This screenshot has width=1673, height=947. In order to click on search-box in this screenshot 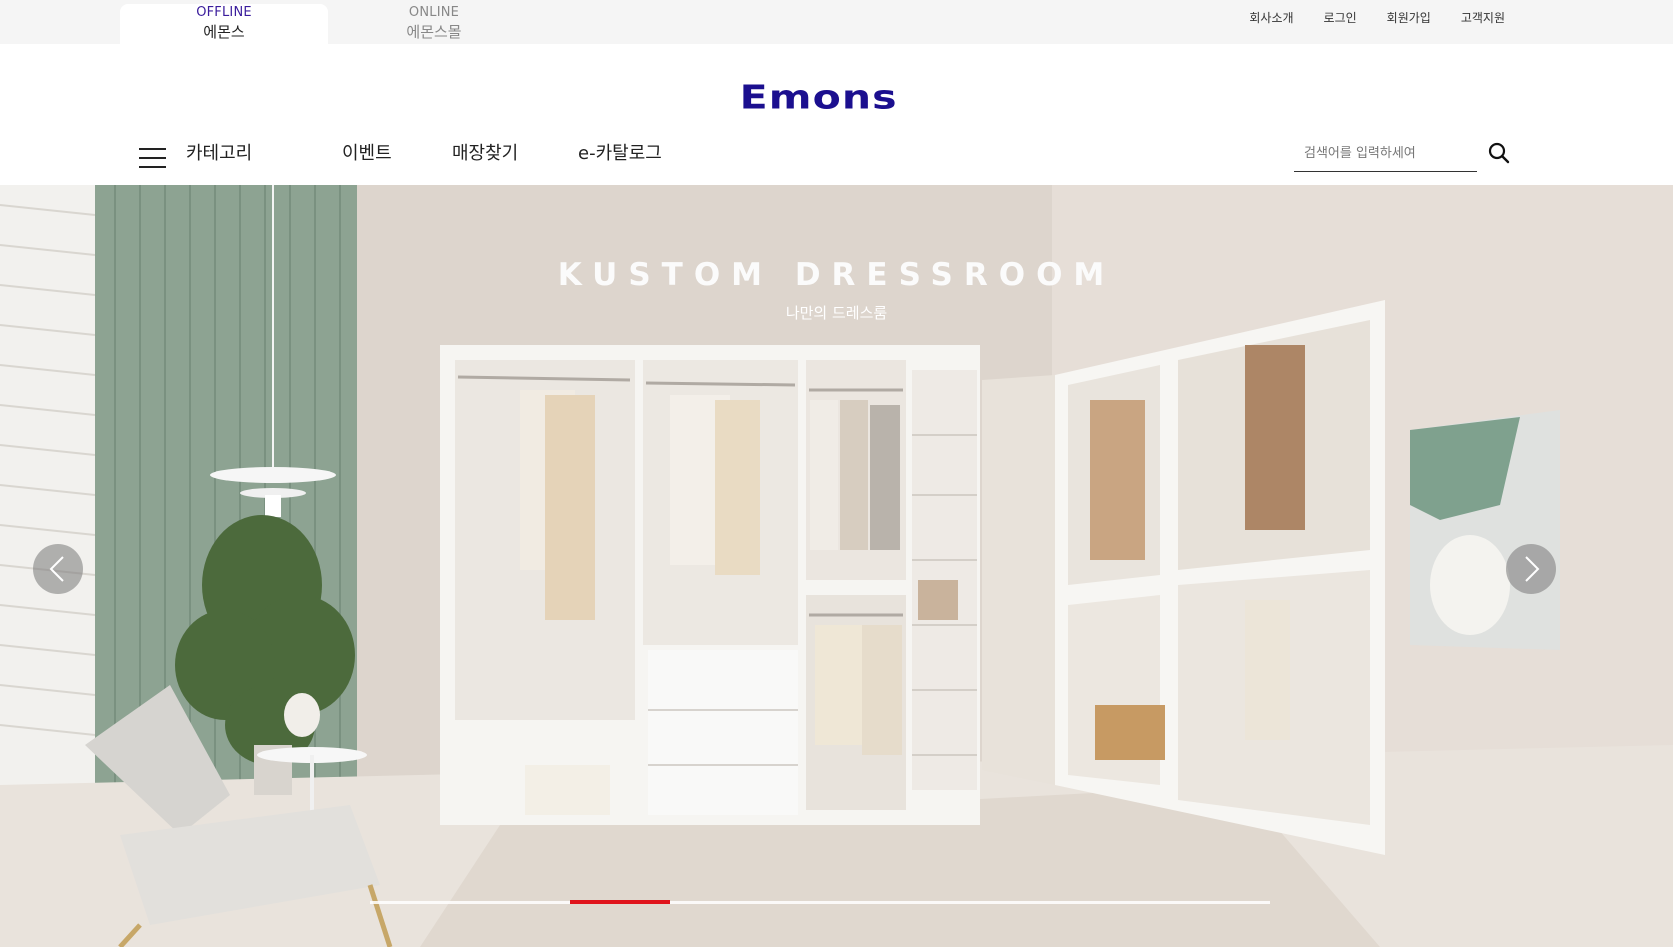, I will do `click(1385, 155)`.